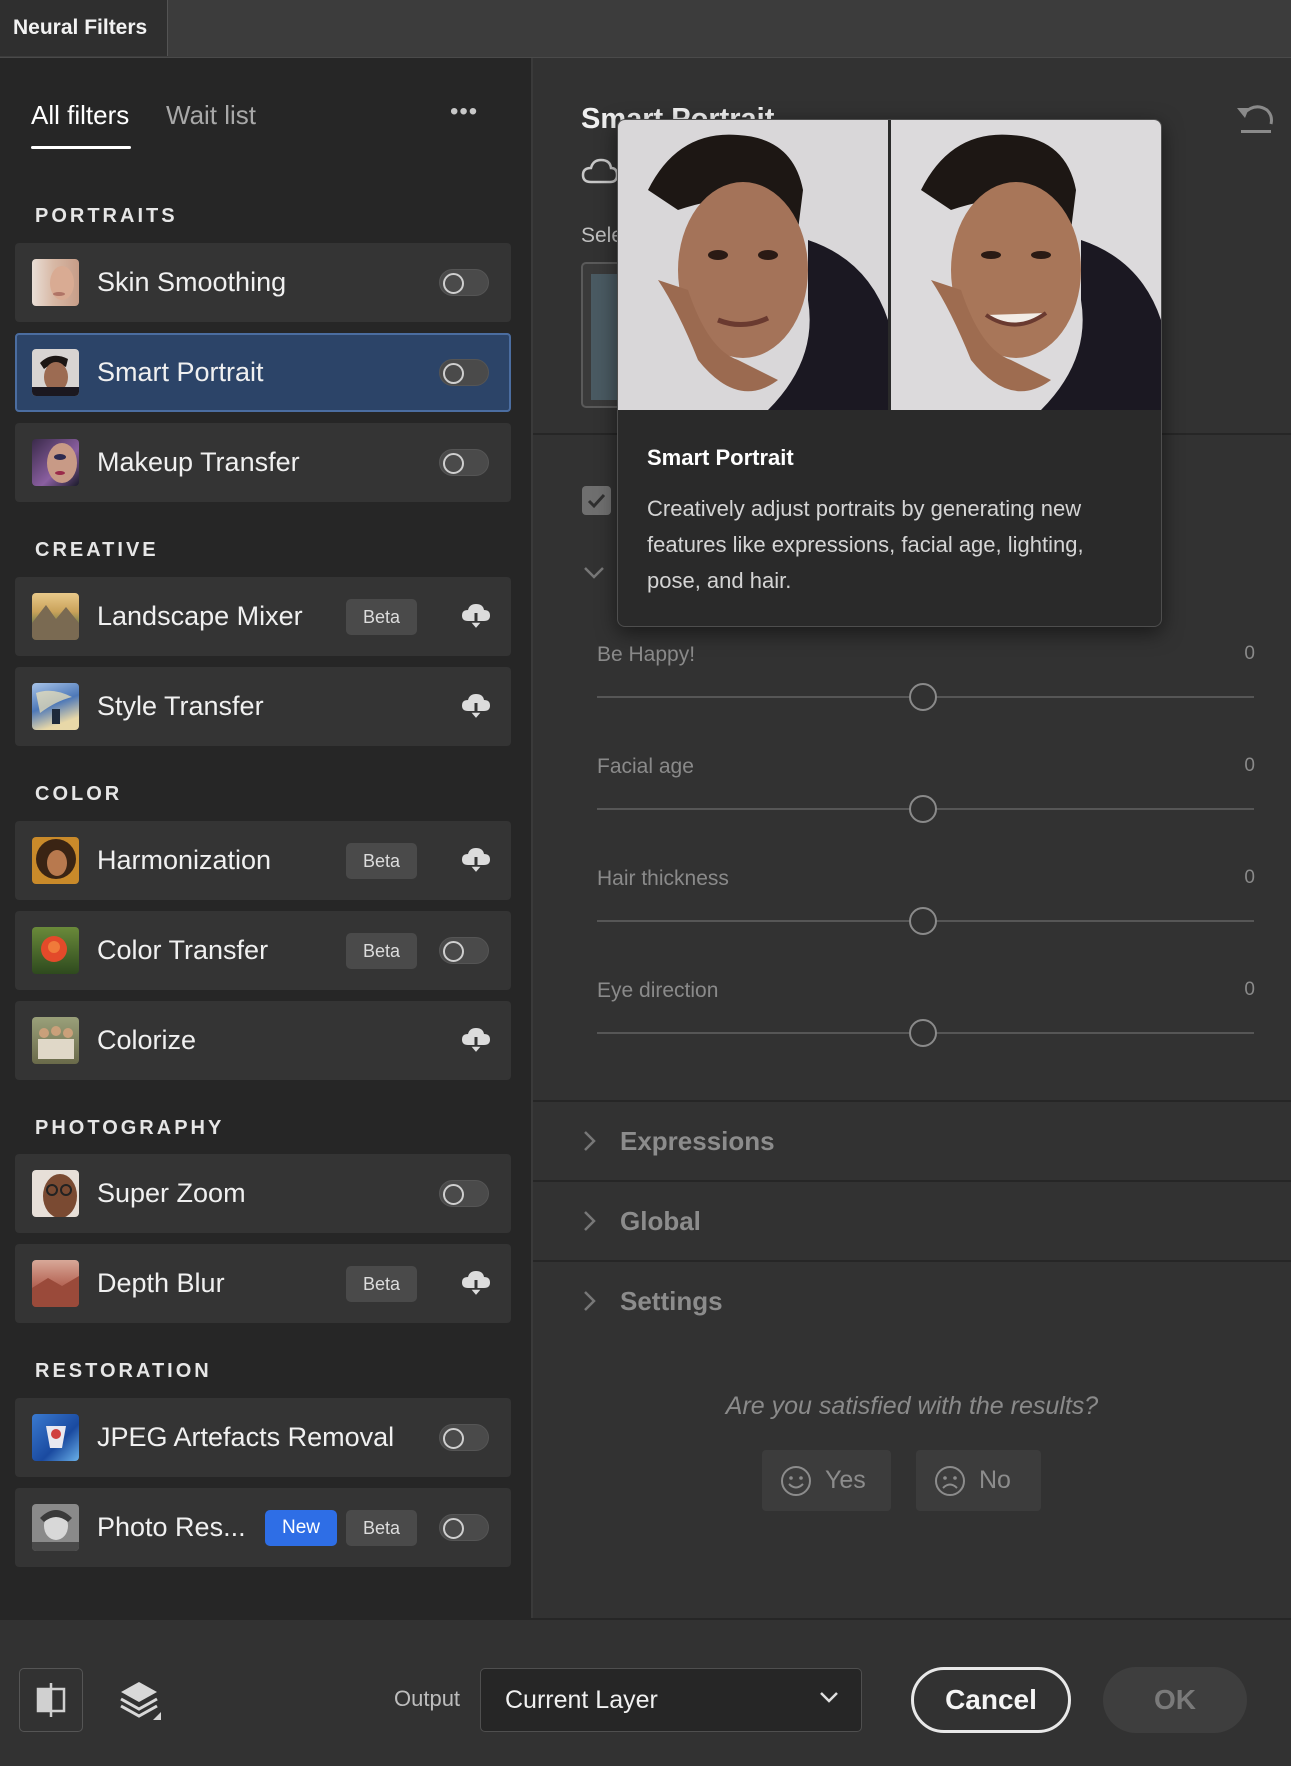  I want to click on slider-value-be-happy: 0, so click(1249, 653).